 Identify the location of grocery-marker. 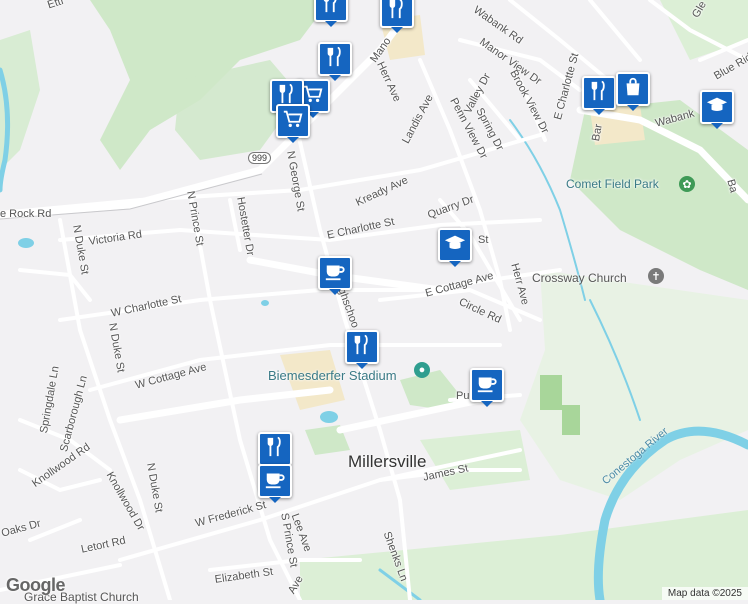
(293, 123).